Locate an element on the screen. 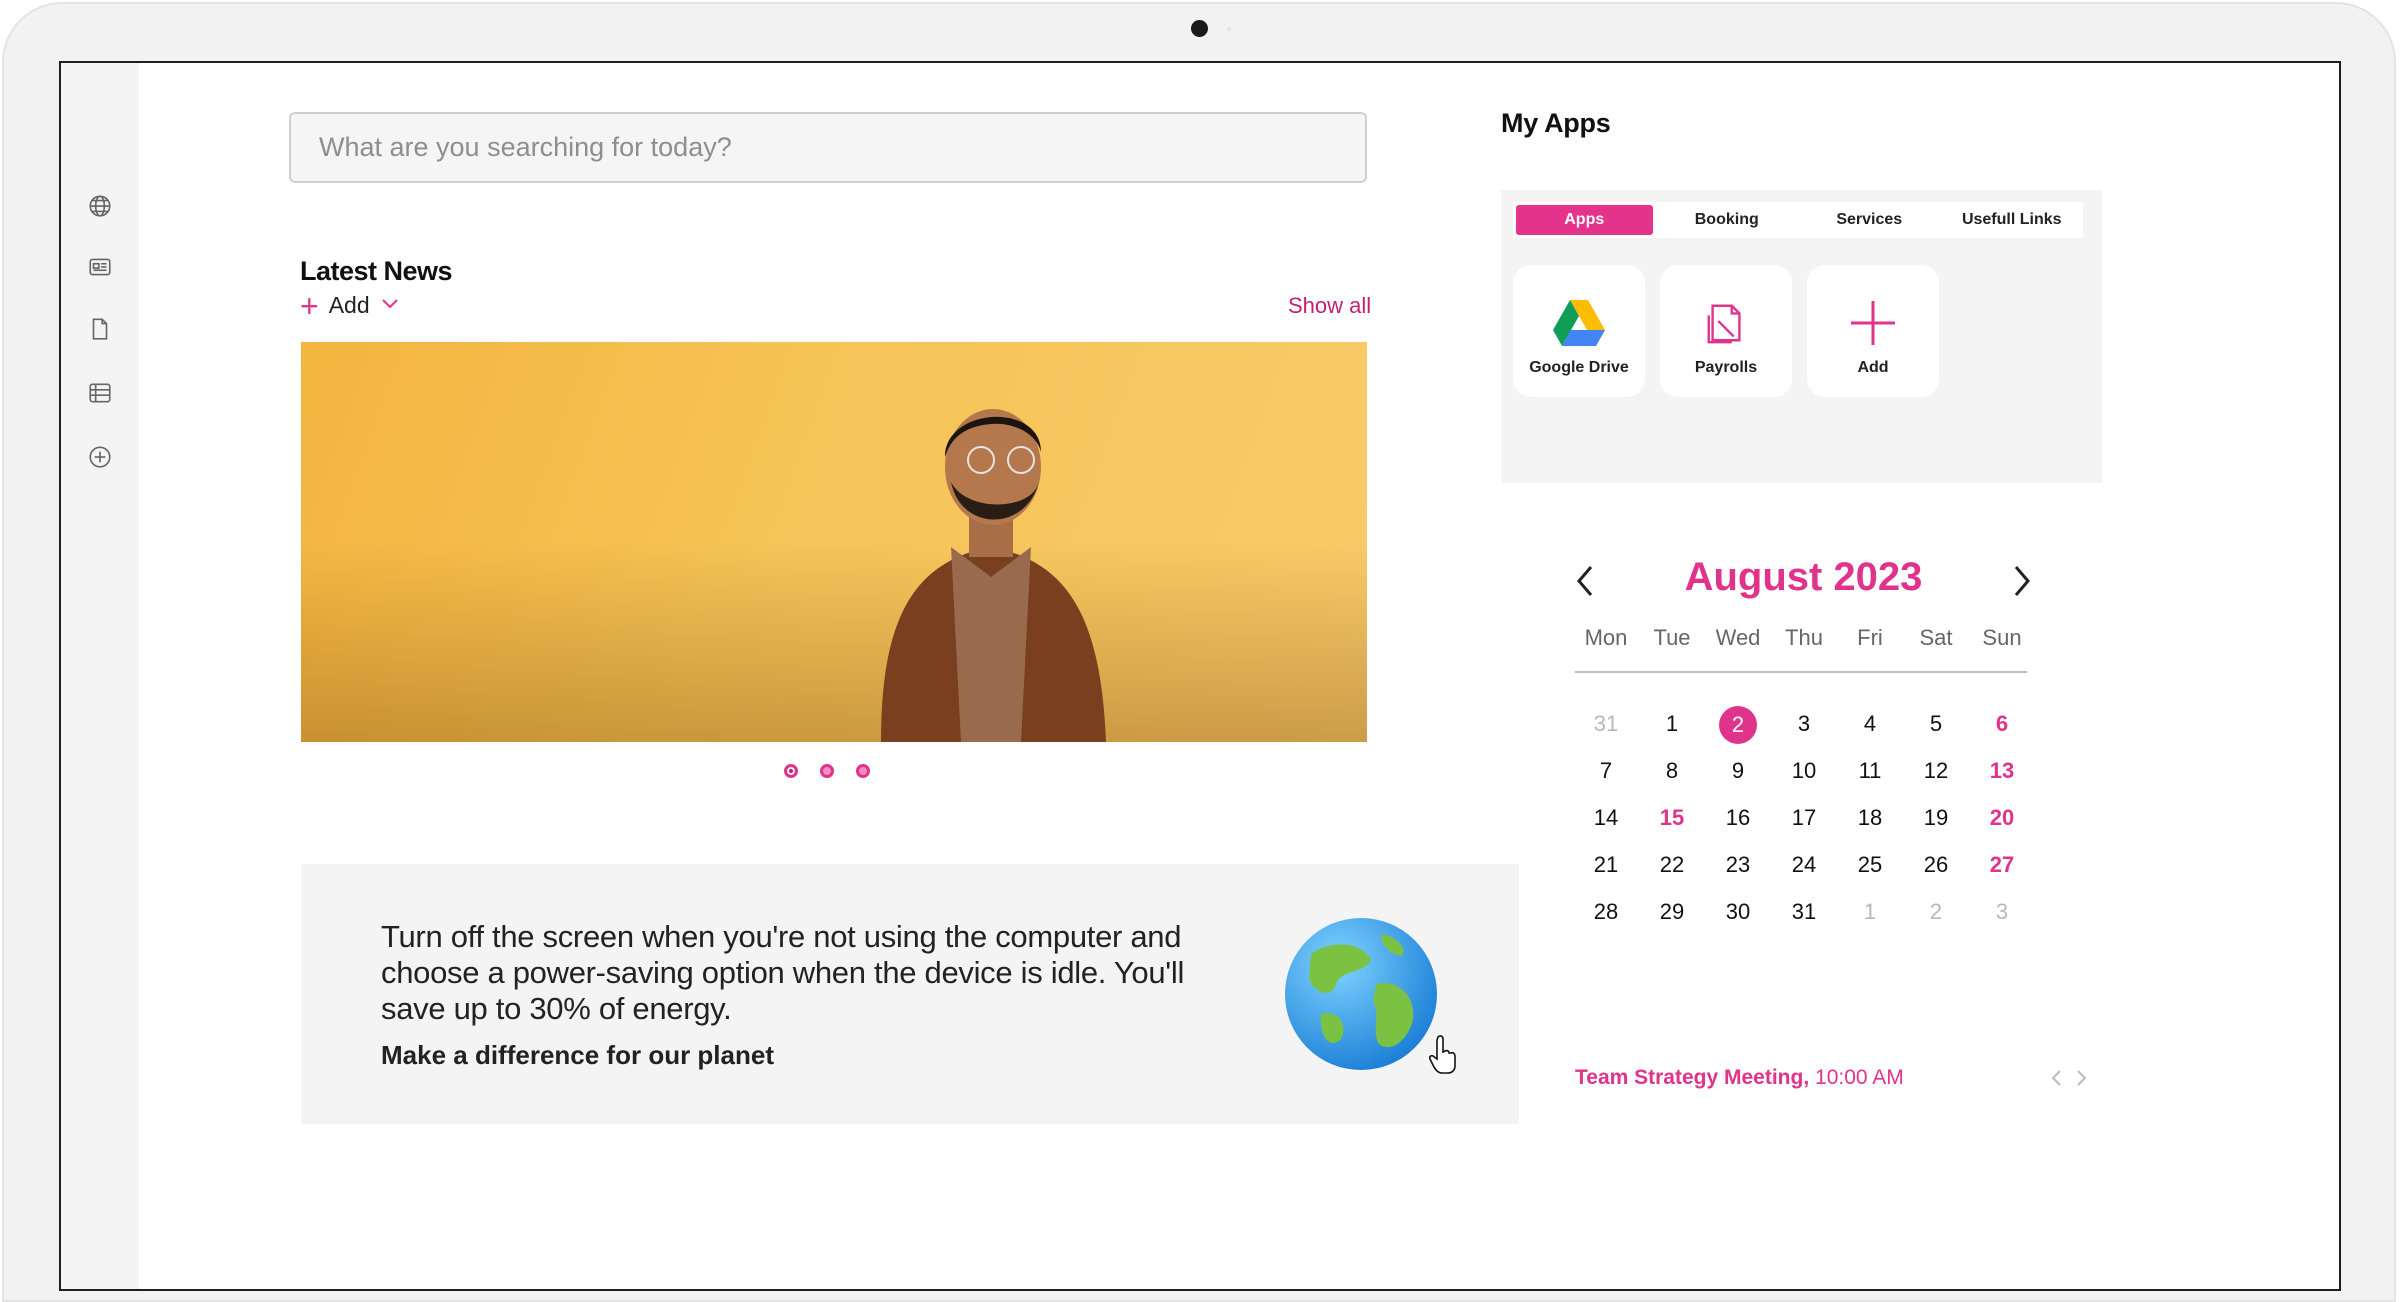 The image size is (2400, 1302). calendar-day-number: 22 is located at coordinates (1672, 864).